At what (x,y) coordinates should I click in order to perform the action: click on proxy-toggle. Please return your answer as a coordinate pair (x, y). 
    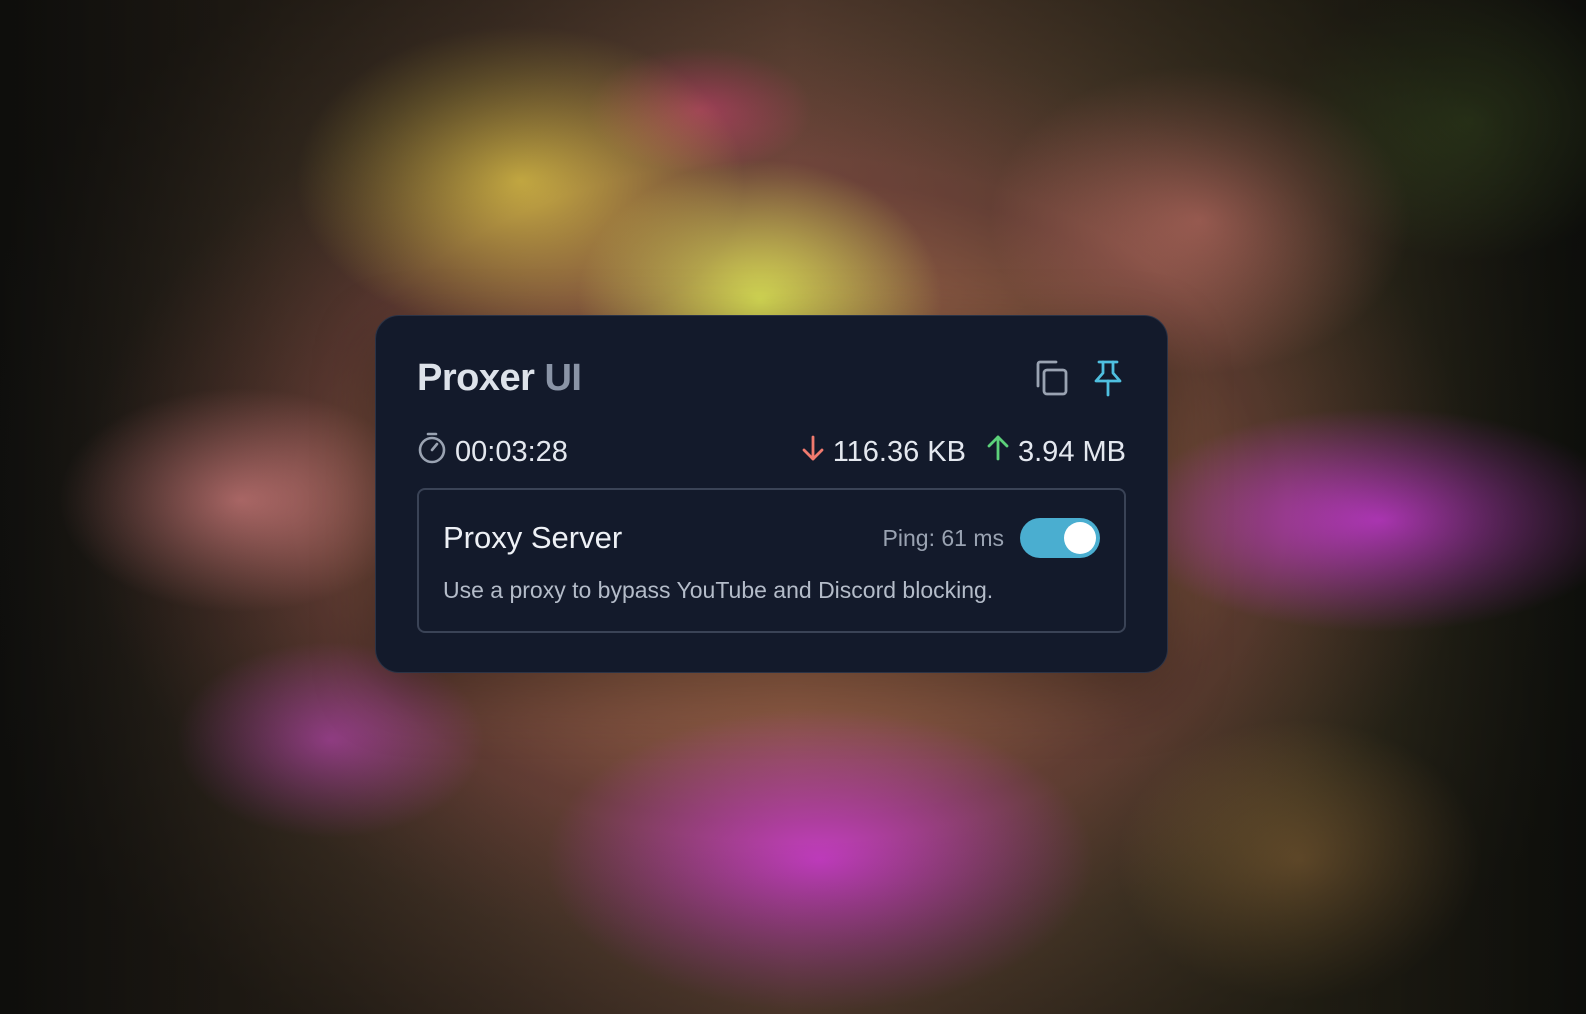
    Looking at the image, I should click on (1060, 538).